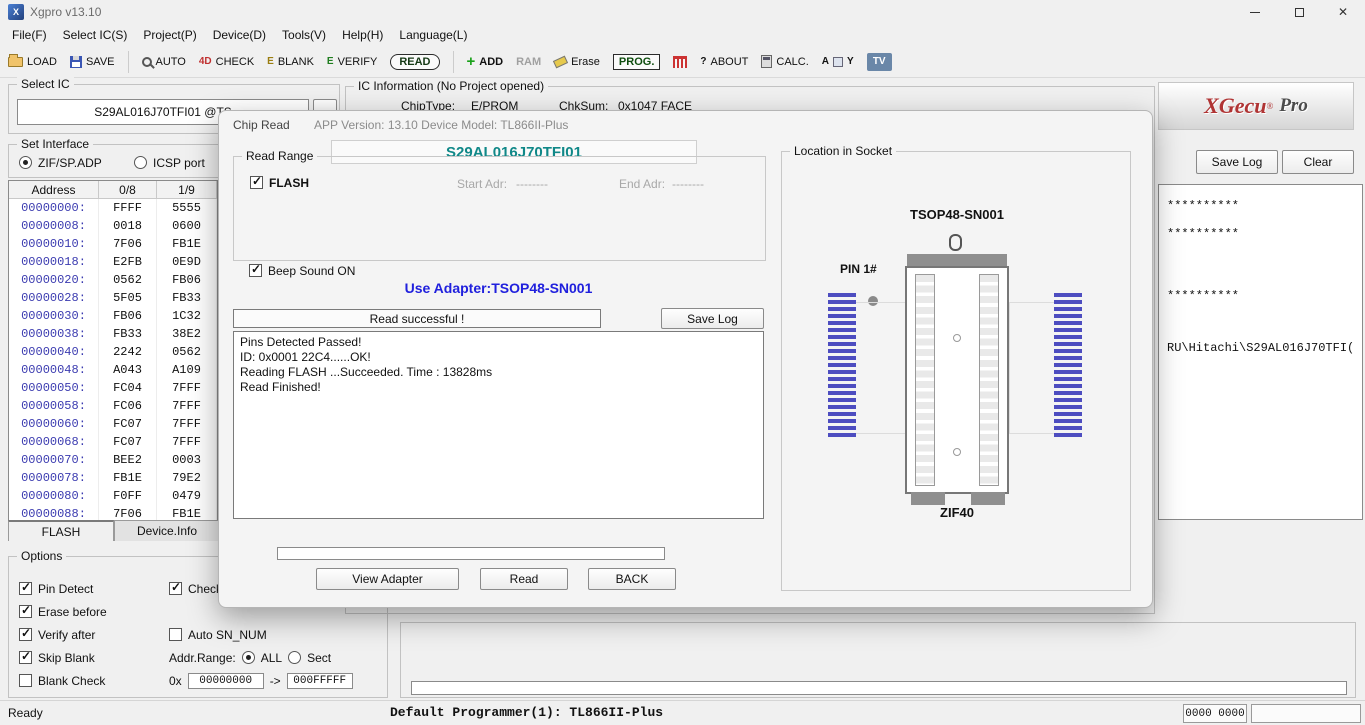  I want to click on load-button: LOAD, so click(32, 60).